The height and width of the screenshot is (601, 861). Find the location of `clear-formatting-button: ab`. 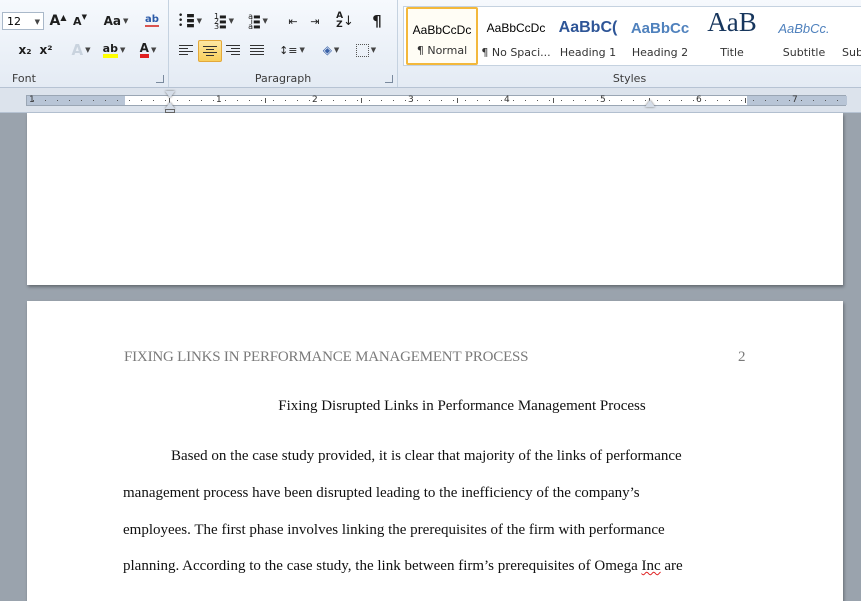

clear-formatting-button: ab is located at coordinates (152, 21).